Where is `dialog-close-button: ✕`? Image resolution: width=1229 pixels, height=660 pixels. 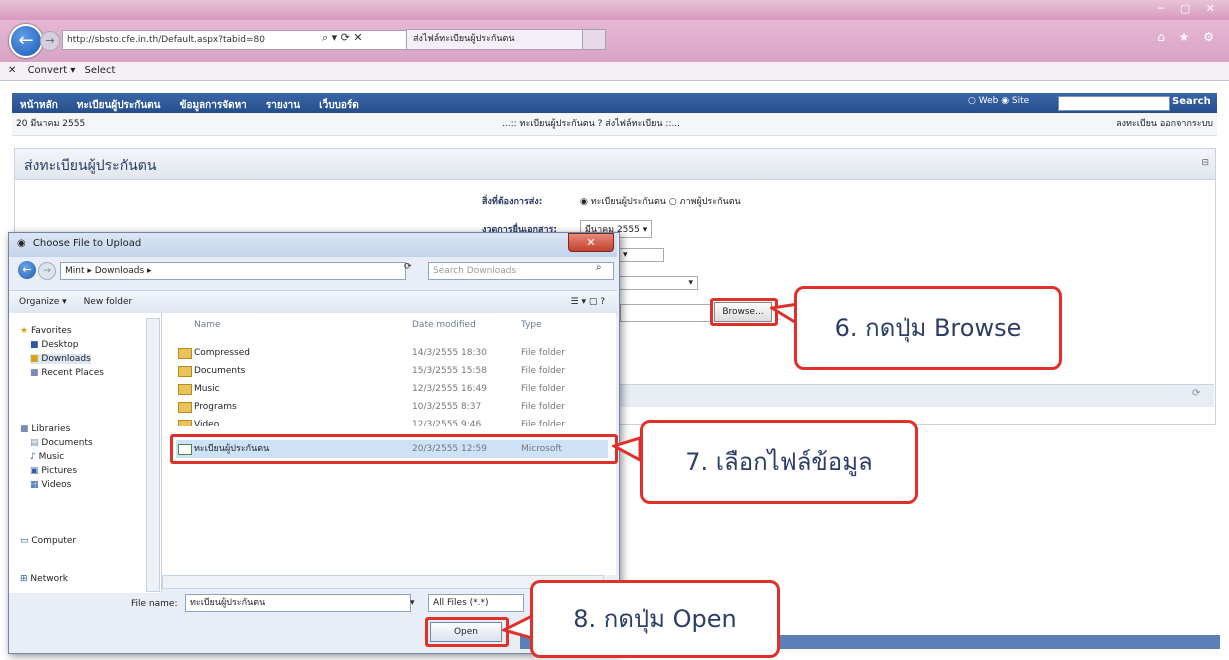 dialog-close-button: ✕ is located at coordinates (591, 242).